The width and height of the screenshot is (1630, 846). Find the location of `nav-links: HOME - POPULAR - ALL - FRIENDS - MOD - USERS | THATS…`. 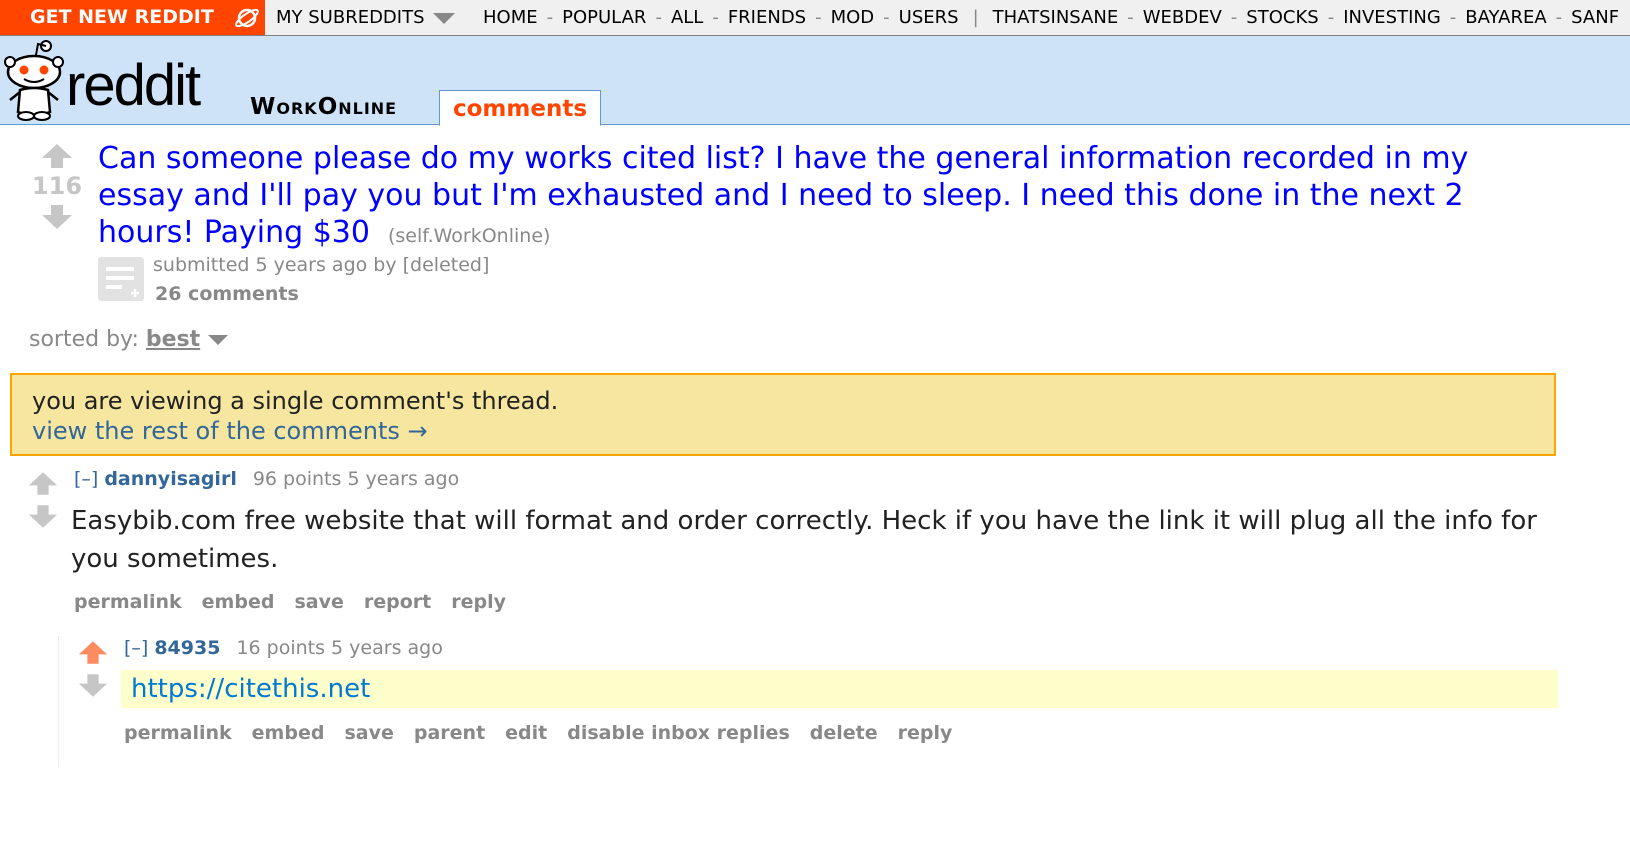

nav-links: HOME - POPULAR - ALL - FRIENDS - MOD - USERS | THATS… is located at coordinates (1051, 17).